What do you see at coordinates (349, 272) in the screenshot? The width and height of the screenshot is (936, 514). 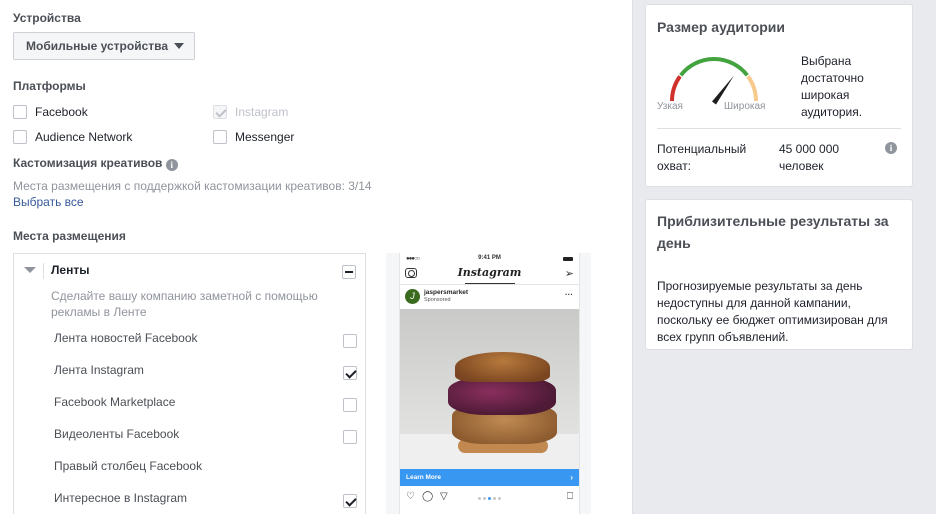 I see `group-checkbox-partial` at bounding box center [349, 272].